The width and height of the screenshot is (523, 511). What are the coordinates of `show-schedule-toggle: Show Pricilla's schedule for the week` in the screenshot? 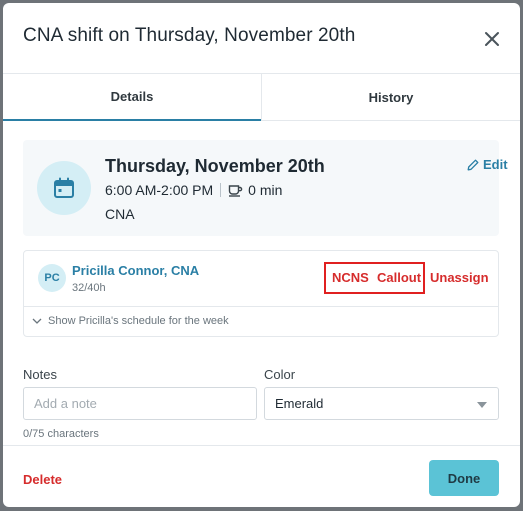 It's located at (130, 321).